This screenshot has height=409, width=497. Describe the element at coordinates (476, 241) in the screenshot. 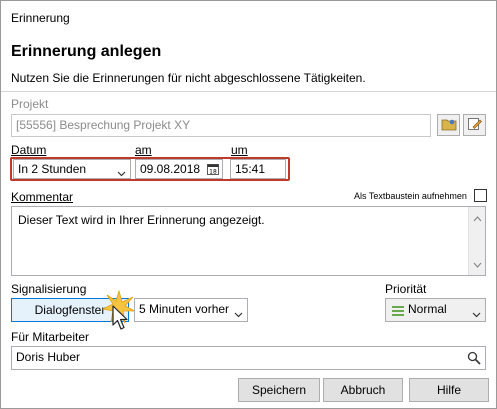

I see `scrollbar` at that location.